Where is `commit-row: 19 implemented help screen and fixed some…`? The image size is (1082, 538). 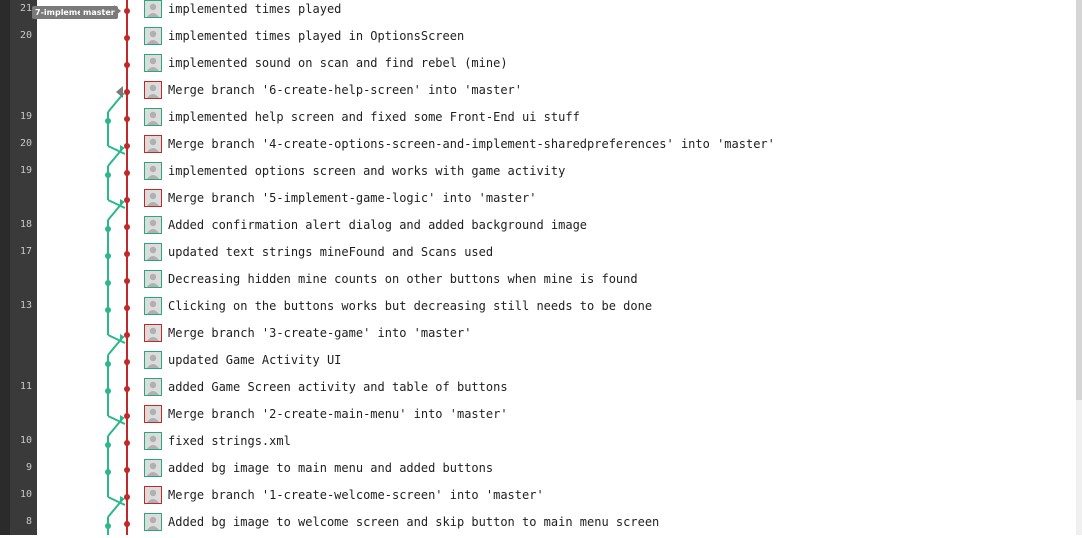 commit-row: 19 implemented help screen and fixed some… is located at coordinates (541, 119).